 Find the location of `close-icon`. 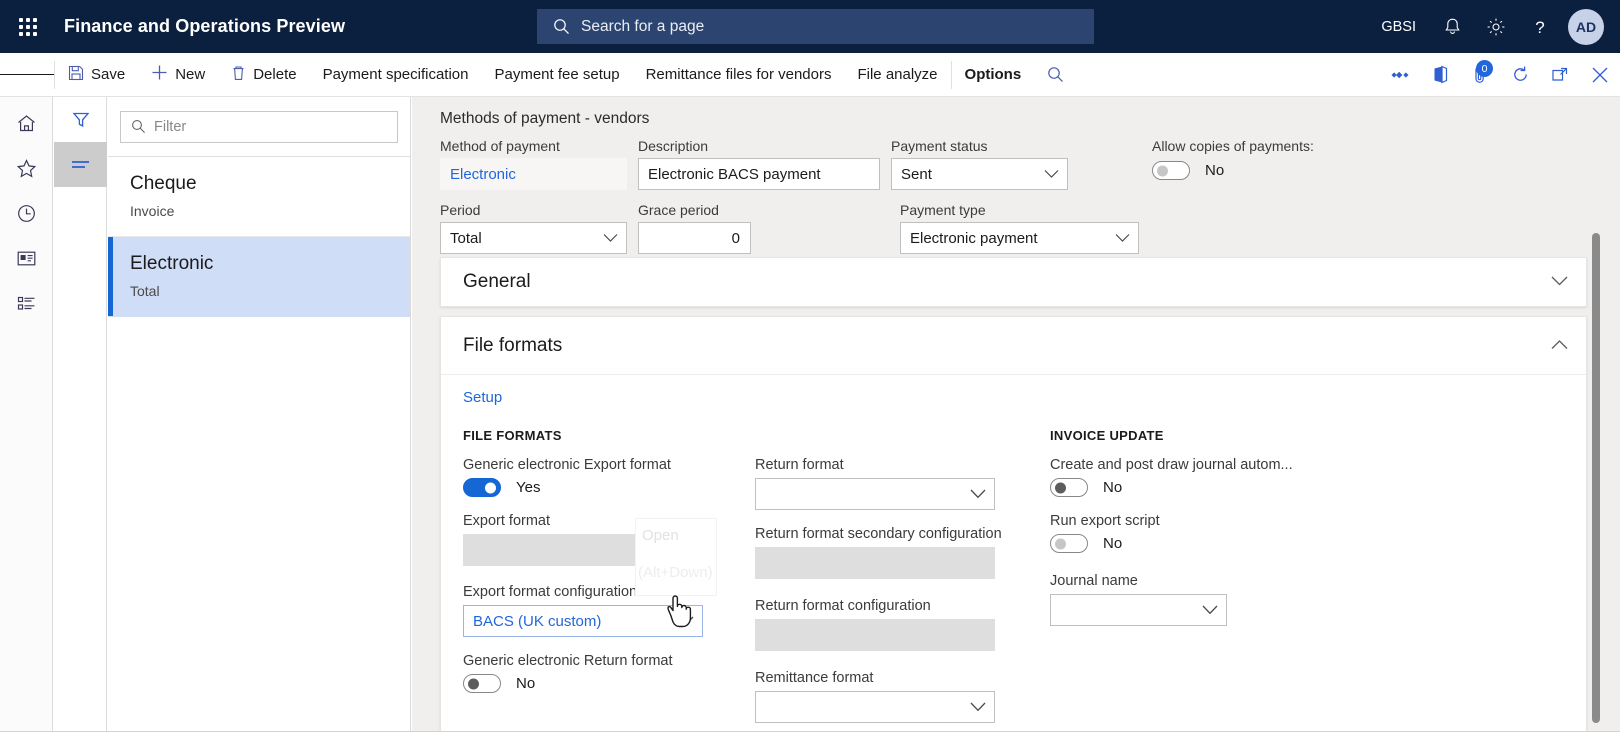

close-icon is located at coordinates (1600, 74).